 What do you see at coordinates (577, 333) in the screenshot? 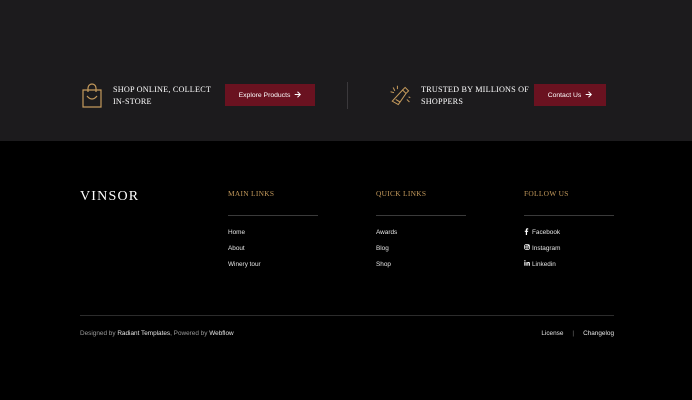
I see `footer-legal-links: License | Changelog` at bounding box center [577, 333].